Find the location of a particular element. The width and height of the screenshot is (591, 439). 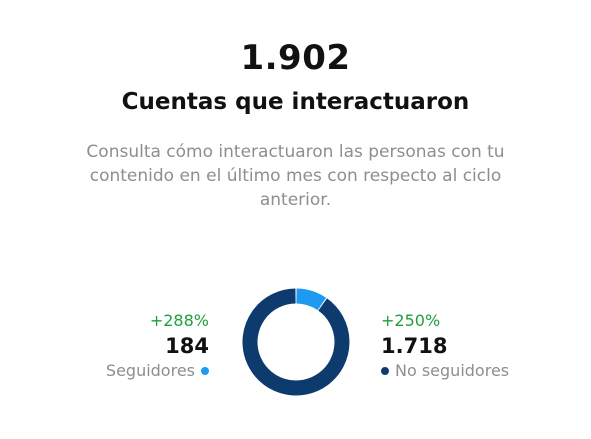

followers-change: +288% is located at coordinates (179, 320).